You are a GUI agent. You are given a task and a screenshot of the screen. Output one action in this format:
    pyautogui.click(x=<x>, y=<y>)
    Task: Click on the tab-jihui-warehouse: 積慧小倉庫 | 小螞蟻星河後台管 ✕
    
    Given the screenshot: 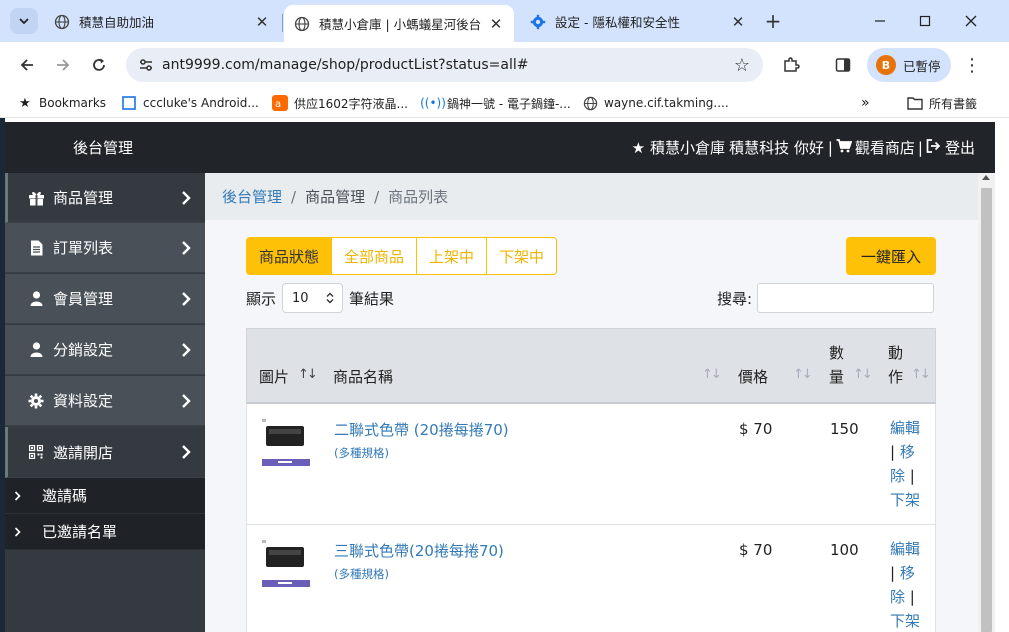 What is the action you would take?
    pyautogui.click(x=399, y=23)
    